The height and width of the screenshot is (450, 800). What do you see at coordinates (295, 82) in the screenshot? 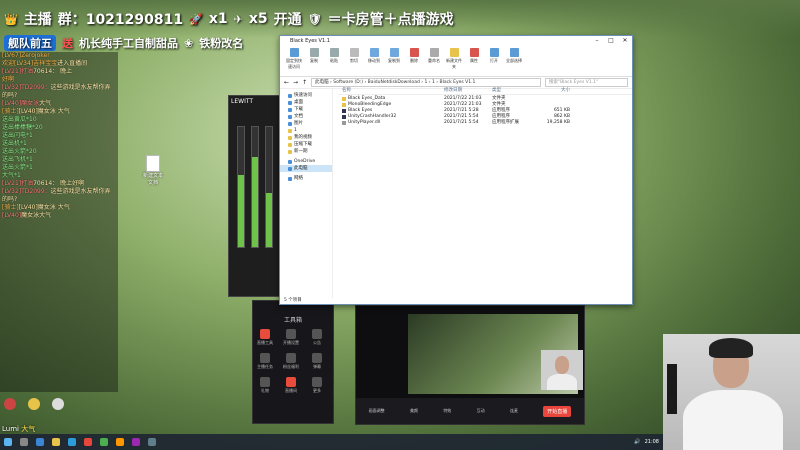
I see `forward-icon: →` at bounding box center [295, 82].